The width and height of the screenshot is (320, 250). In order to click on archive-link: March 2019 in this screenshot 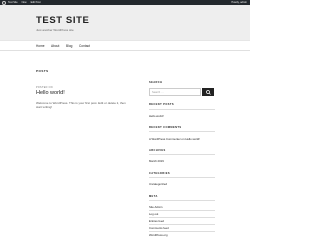, I will do `click(156, 161)`.